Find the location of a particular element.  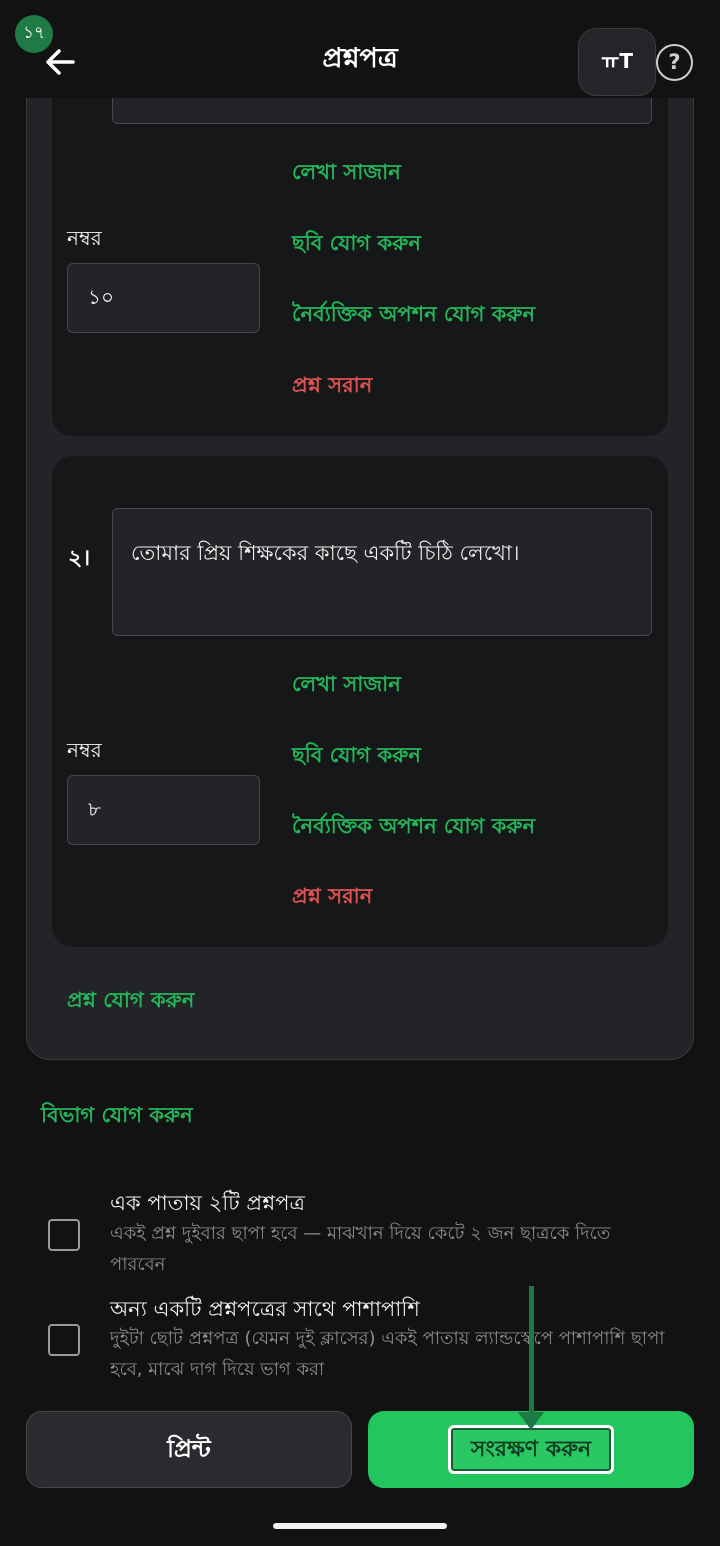

marks-label-2: নম্বর is located at coordinates (84, 750).